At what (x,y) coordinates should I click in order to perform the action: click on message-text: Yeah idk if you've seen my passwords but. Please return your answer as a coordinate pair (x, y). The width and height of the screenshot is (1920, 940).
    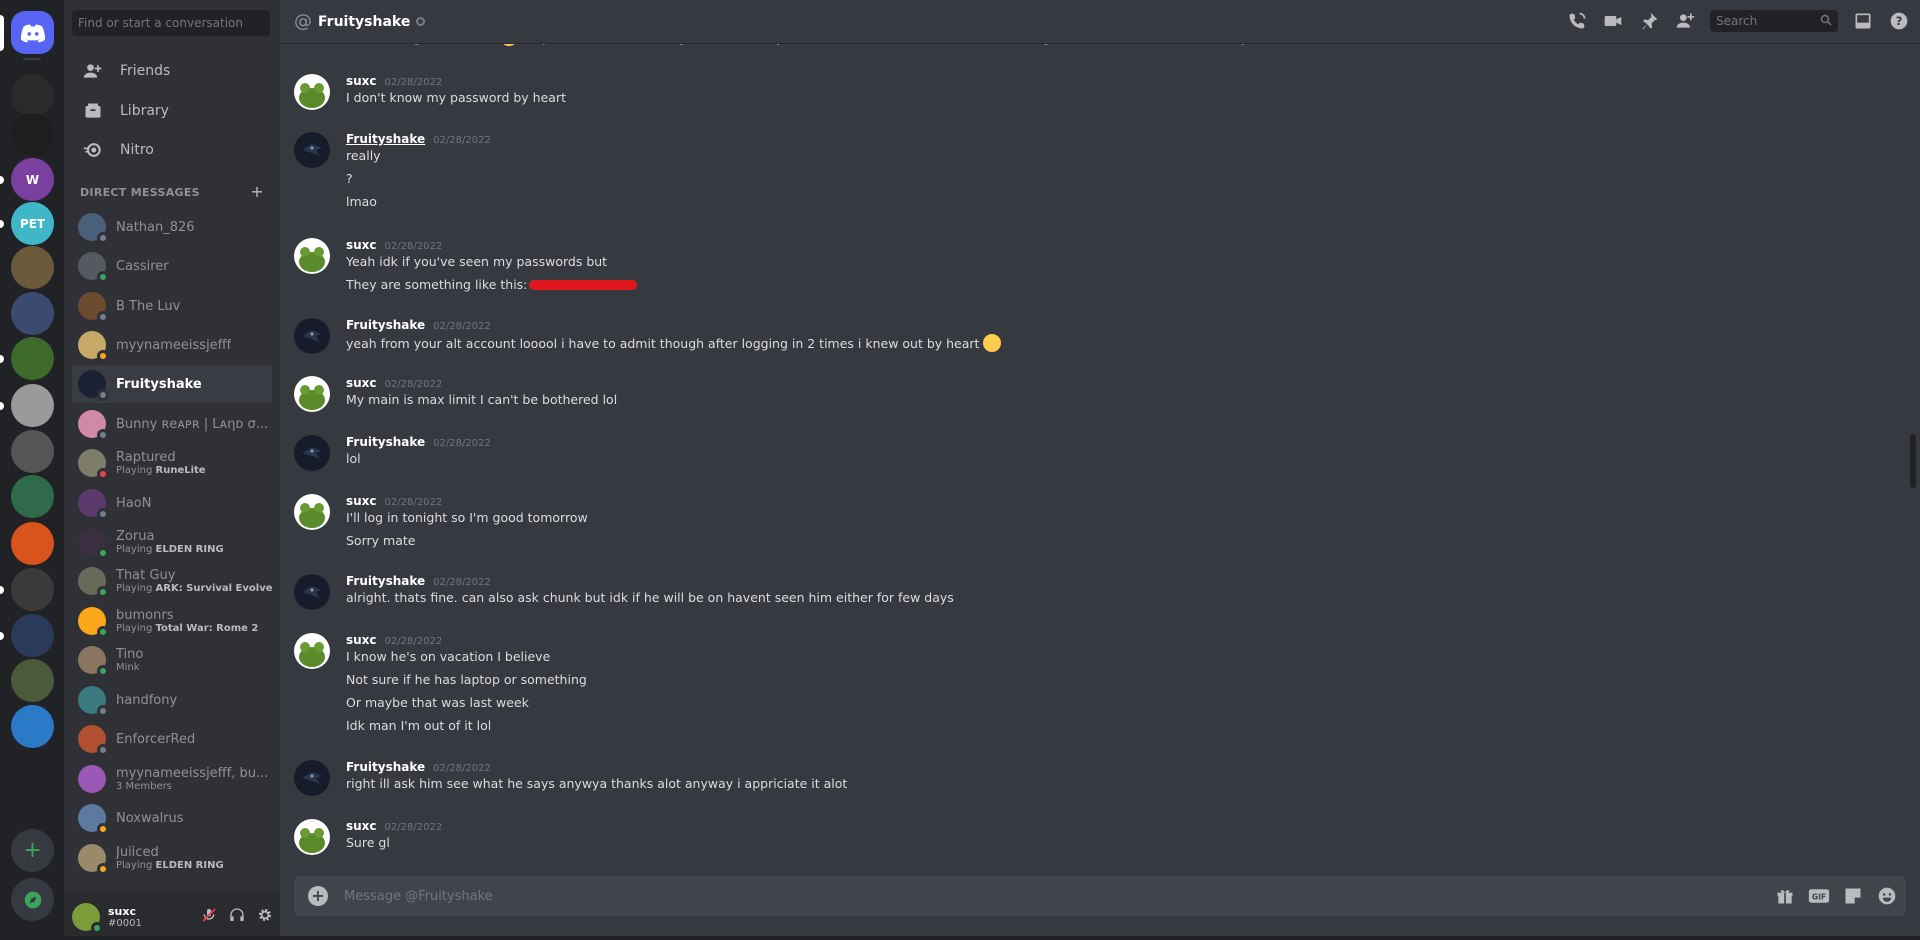
    Looking at the image, I should click on (477, 261).